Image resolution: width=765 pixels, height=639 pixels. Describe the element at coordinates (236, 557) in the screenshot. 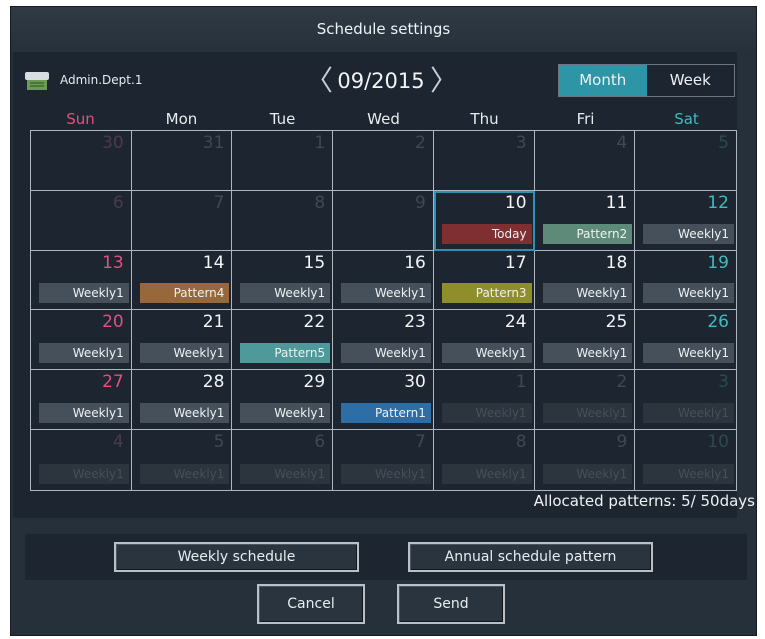

I see `weekly-schedule-button: Weekly schedule` at that location.